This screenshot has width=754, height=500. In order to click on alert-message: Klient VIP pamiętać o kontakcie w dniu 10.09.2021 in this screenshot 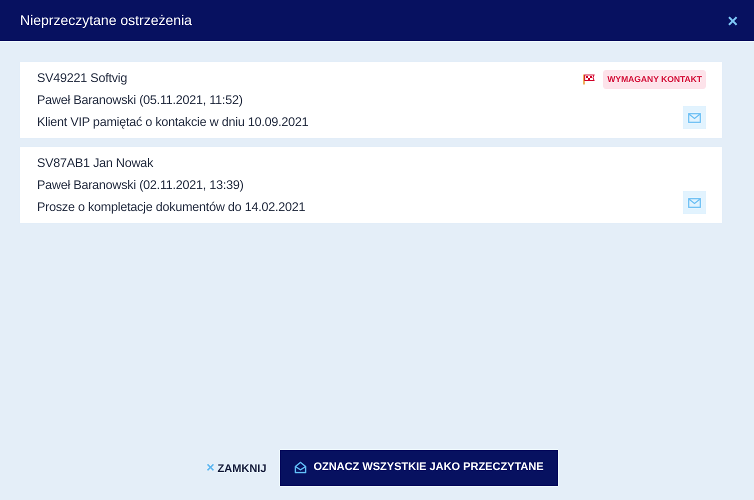, I will do `click(172, 122)`.